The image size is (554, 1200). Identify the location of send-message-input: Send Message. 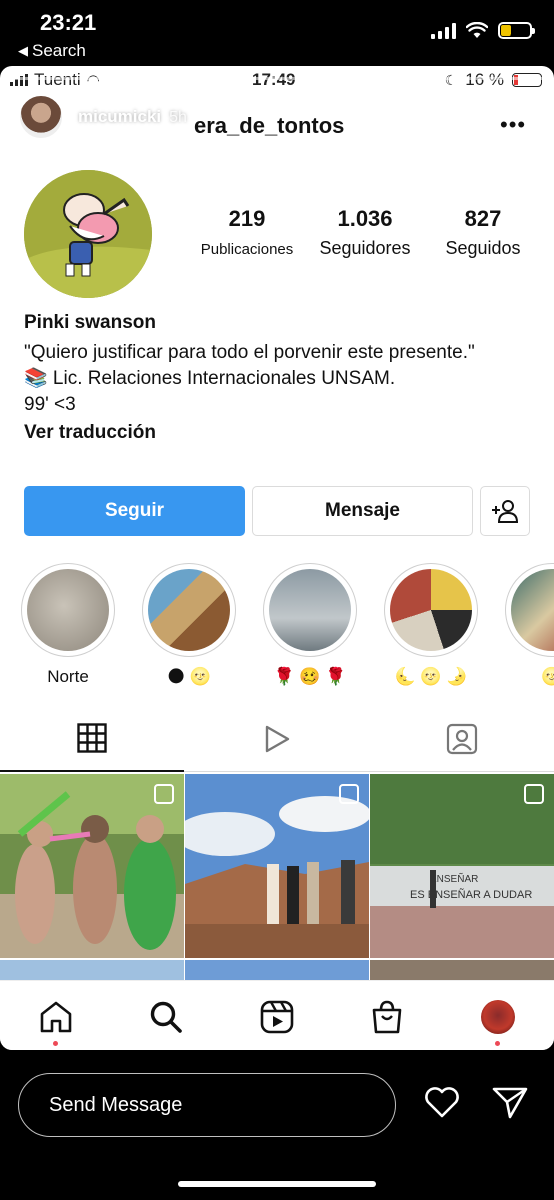
(207, 1105).